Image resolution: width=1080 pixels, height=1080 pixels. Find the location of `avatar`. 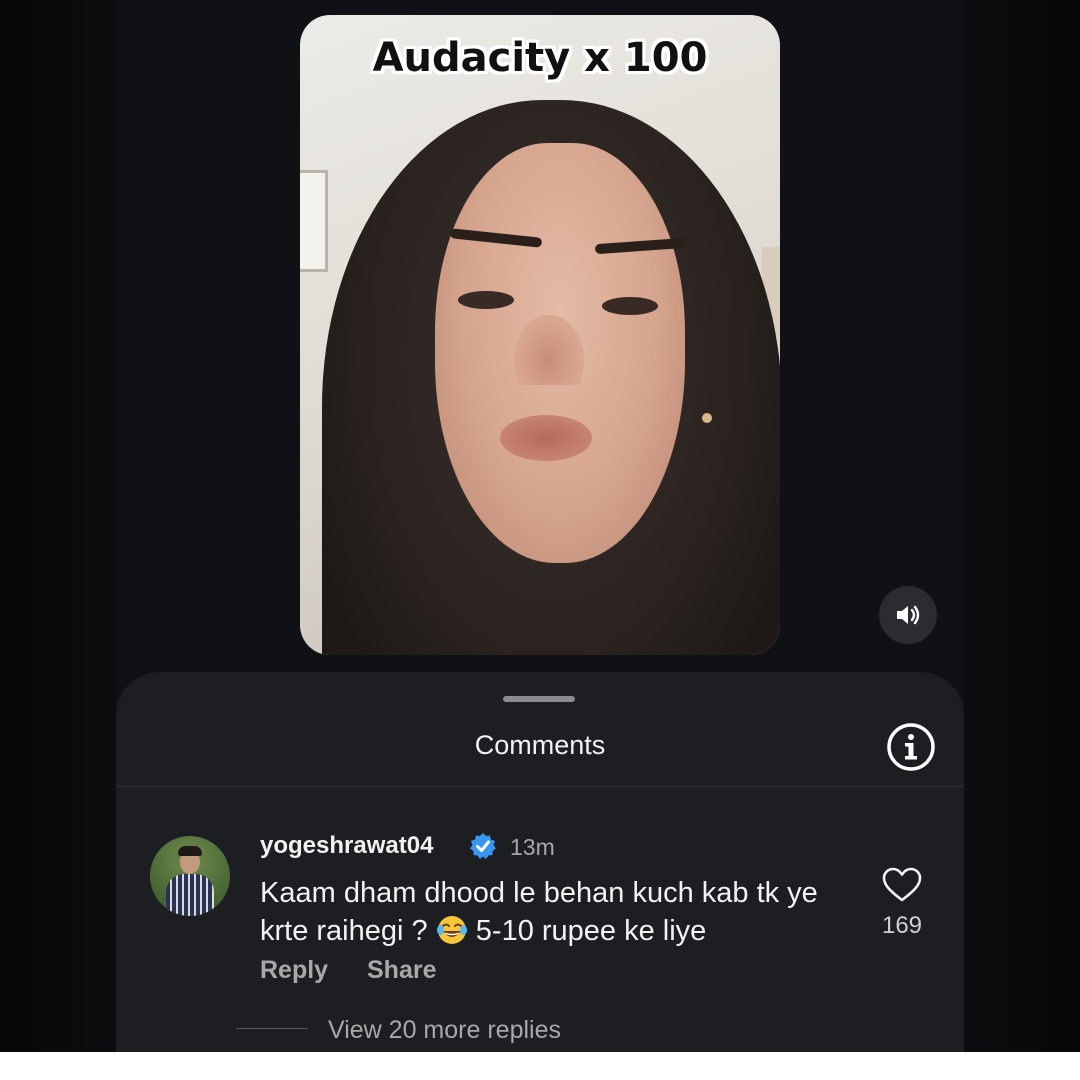

avatar is located at coordinates (190, 876).